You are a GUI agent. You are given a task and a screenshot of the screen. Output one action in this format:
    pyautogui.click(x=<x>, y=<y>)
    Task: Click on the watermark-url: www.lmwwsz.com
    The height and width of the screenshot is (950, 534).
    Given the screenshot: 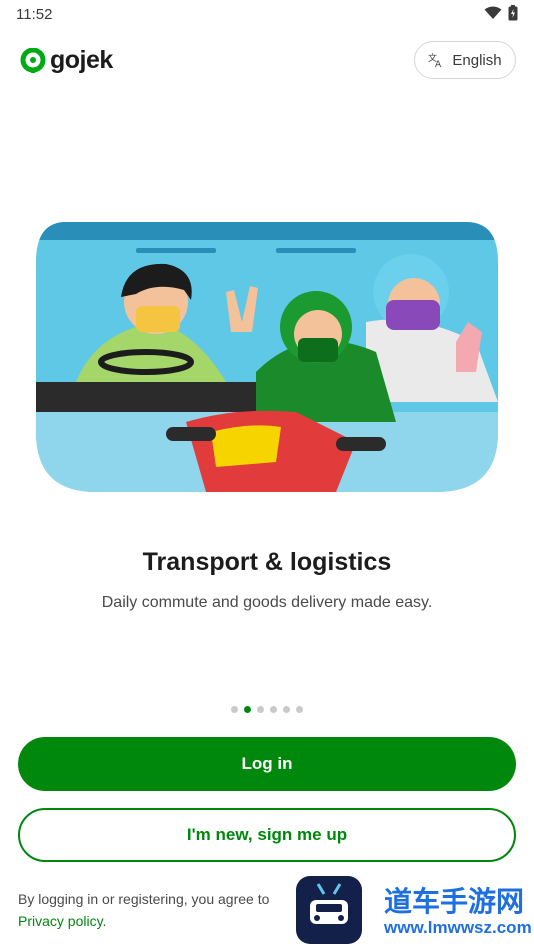 What is the action you would take?
    pyautogui.click(x=458, y=927)
    